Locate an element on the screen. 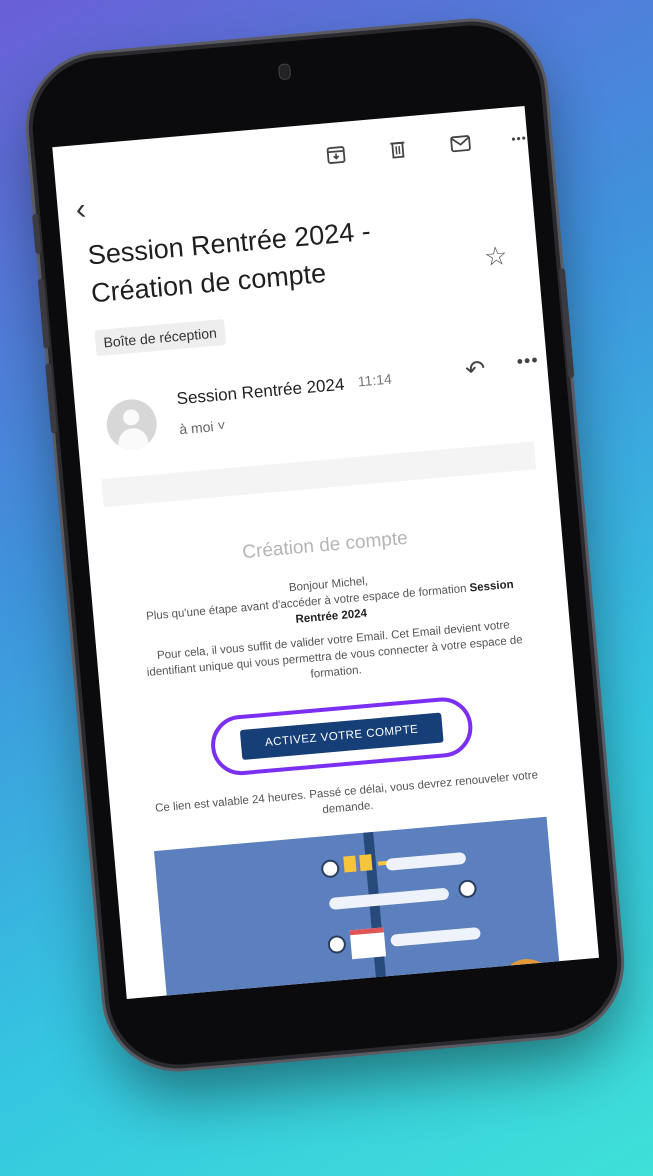 This screenshot has height=1176, width=653. cta-highlight-ring: ACTIVEZ VOTRE COMPTE is located at coordinates (341, 736).